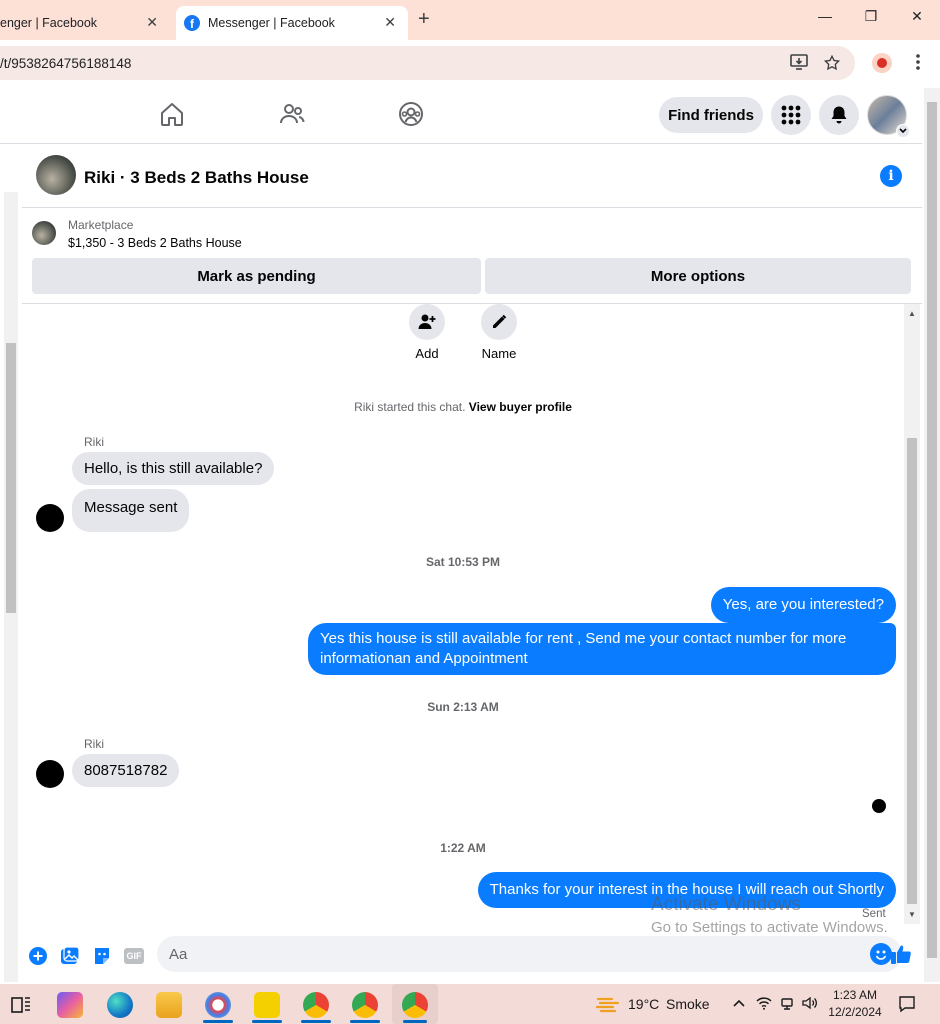 The width and height of the screenshot is (940, 1024). Describe the element at coordinates (855, 995) in the screenshot. I see `clock-time: 1:23 AM` at that location.